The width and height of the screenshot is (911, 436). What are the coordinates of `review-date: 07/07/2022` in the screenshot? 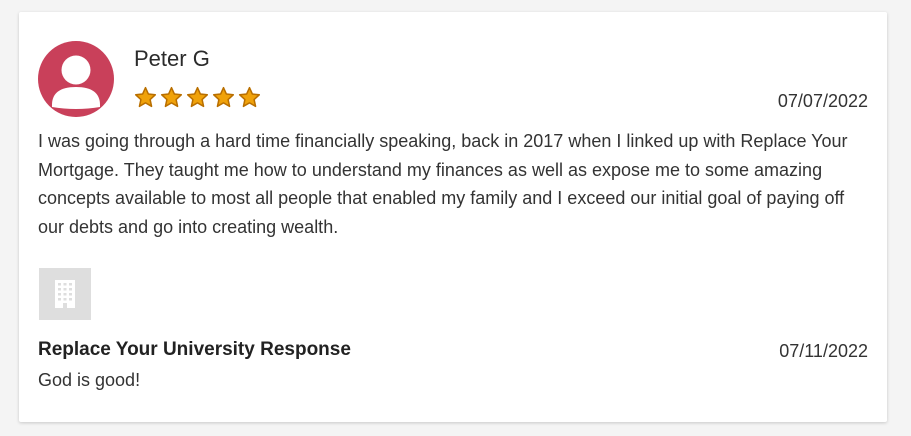 It's located at (822, 101).